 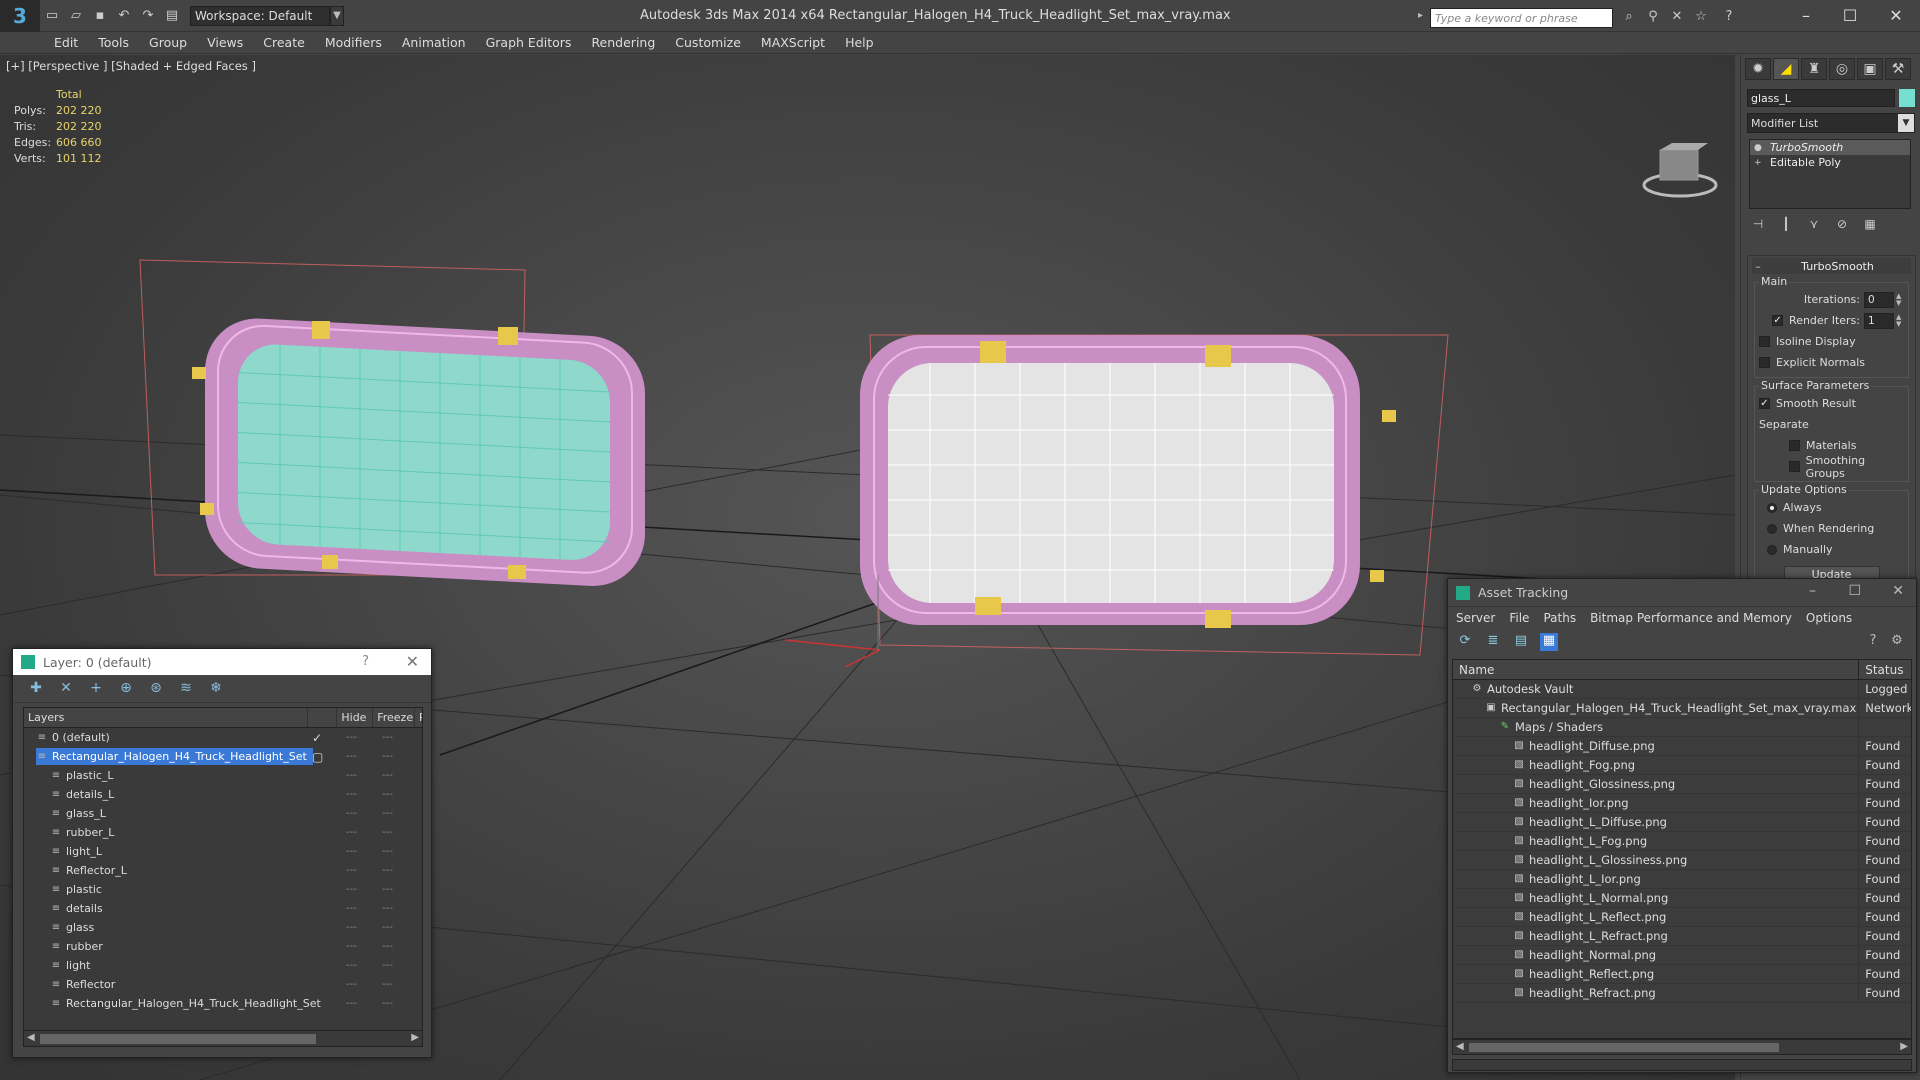 I want to click on freeze-all-icon: ❄, so click(x=216, y=689).